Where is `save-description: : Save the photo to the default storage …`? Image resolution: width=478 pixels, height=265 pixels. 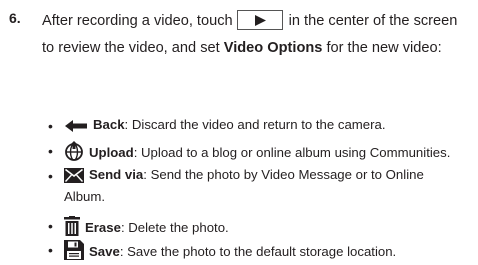
save-description: : Save the photo to the default storage … is located at coordinates (258, 251).